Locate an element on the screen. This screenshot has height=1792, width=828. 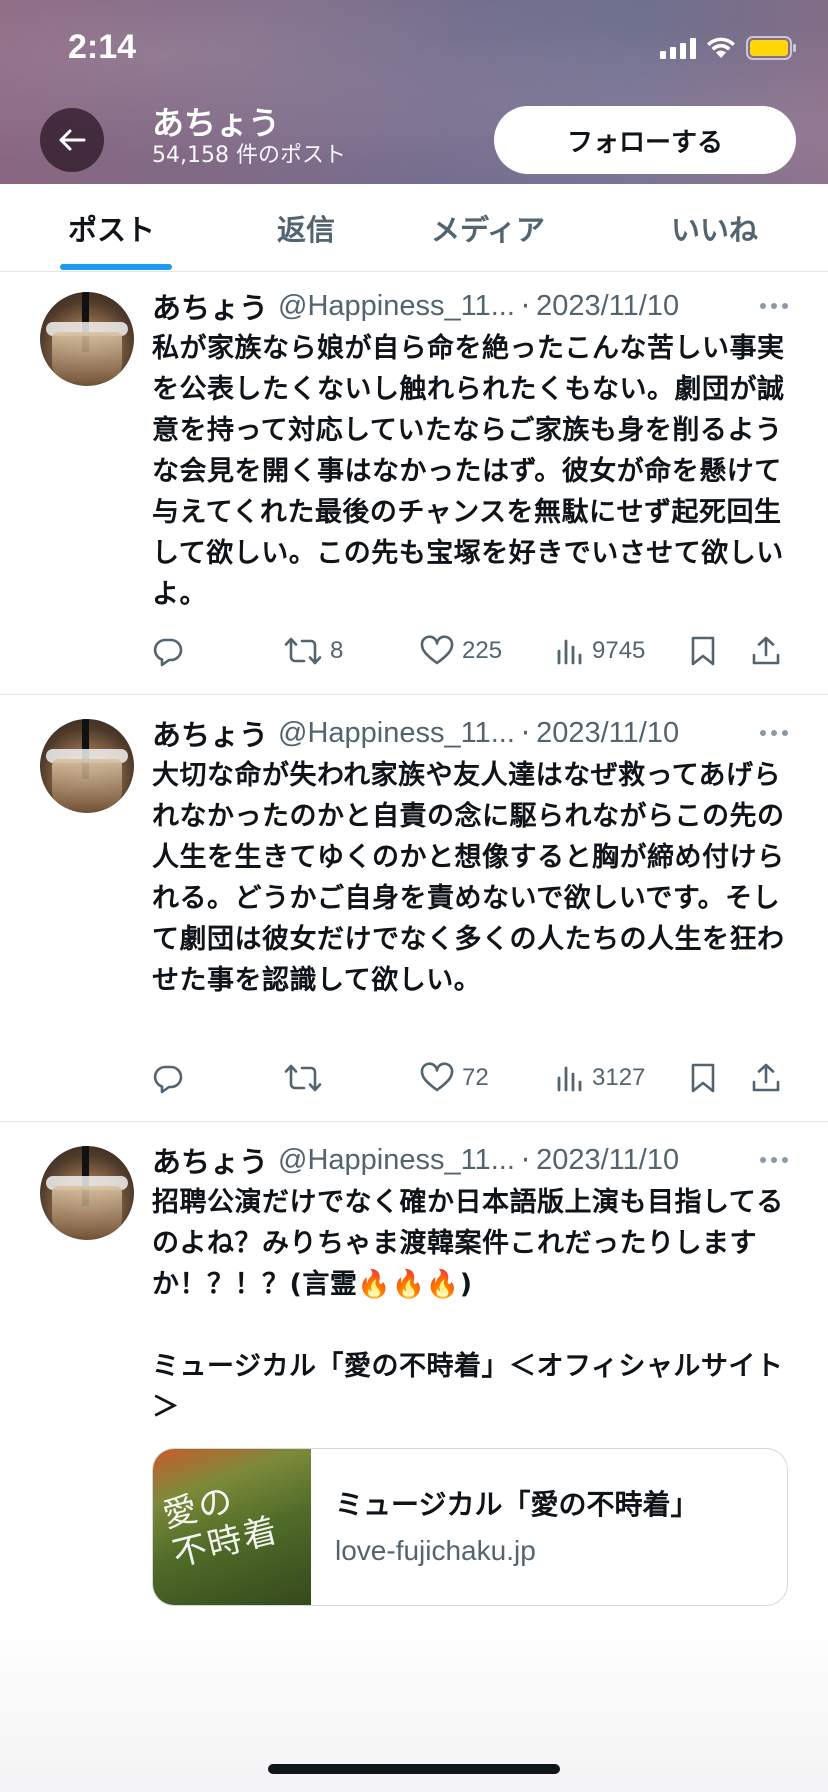
status-time: 2:14 is located at coordinates (102, 47).